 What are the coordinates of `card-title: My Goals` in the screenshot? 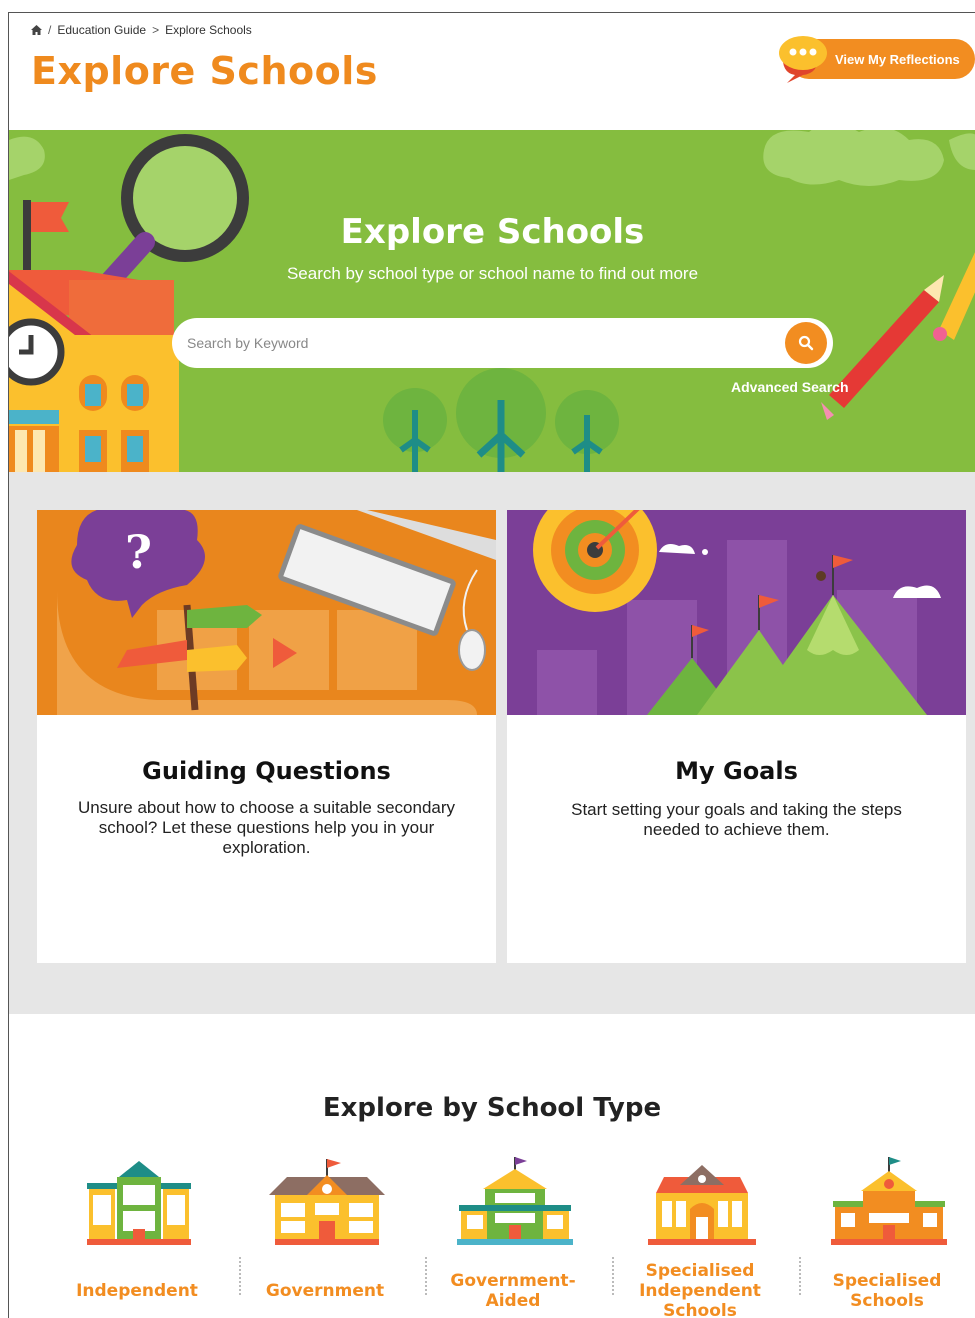 It's located at (736, 771).